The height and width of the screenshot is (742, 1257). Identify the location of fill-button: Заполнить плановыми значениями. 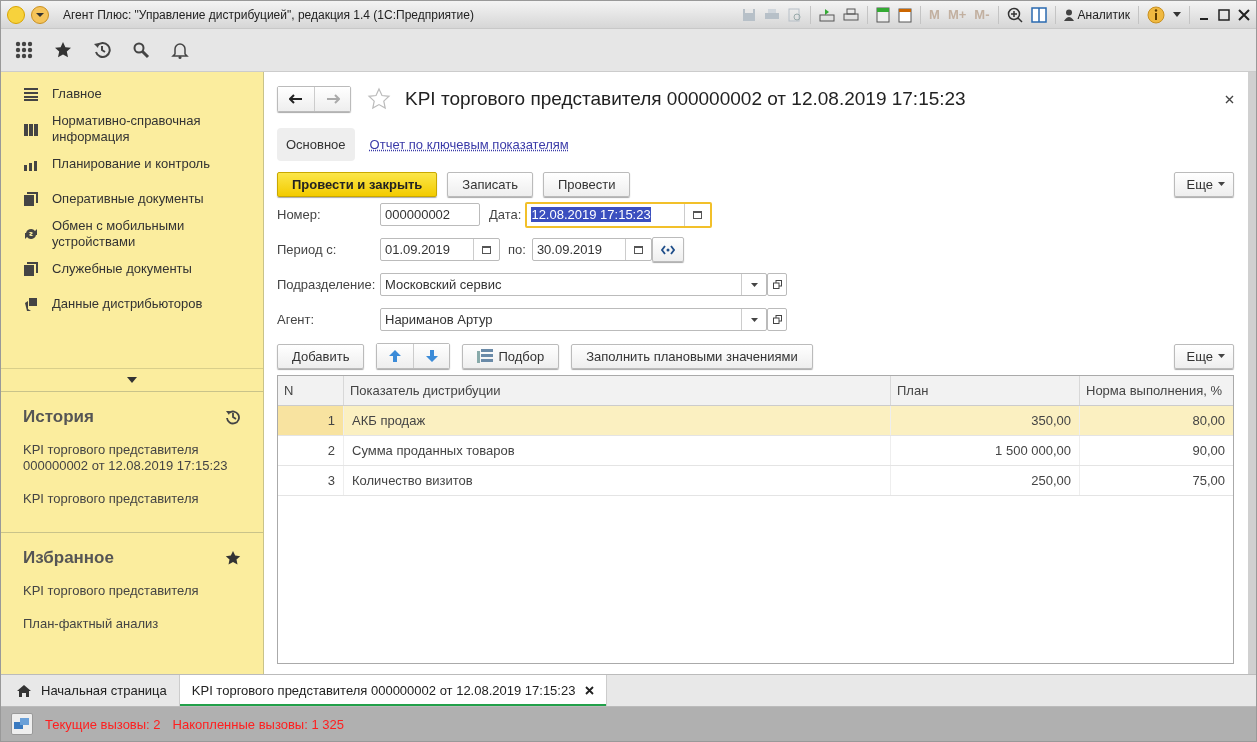
(692, 356).